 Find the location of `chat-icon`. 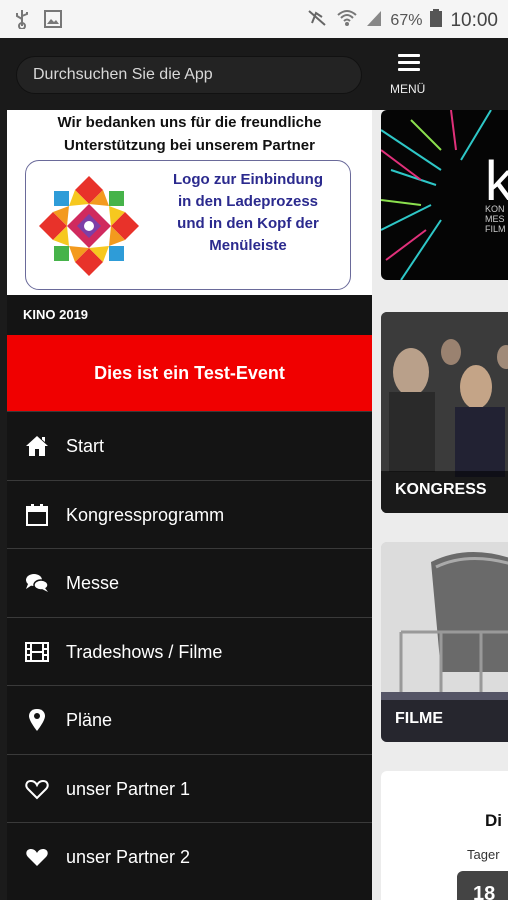

chat-icon is located at coordinates (37, 583).